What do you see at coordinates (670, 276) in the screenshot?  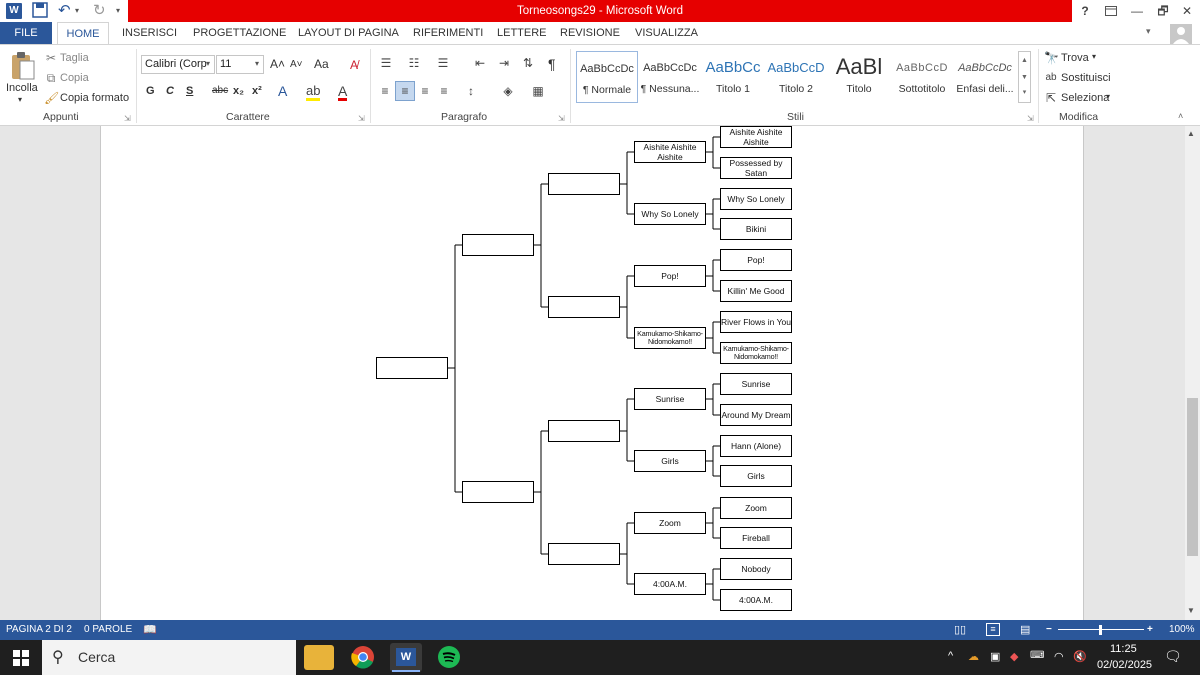 I see `bracket-entry-r2: Pop!` at bounding box center [670, 276].